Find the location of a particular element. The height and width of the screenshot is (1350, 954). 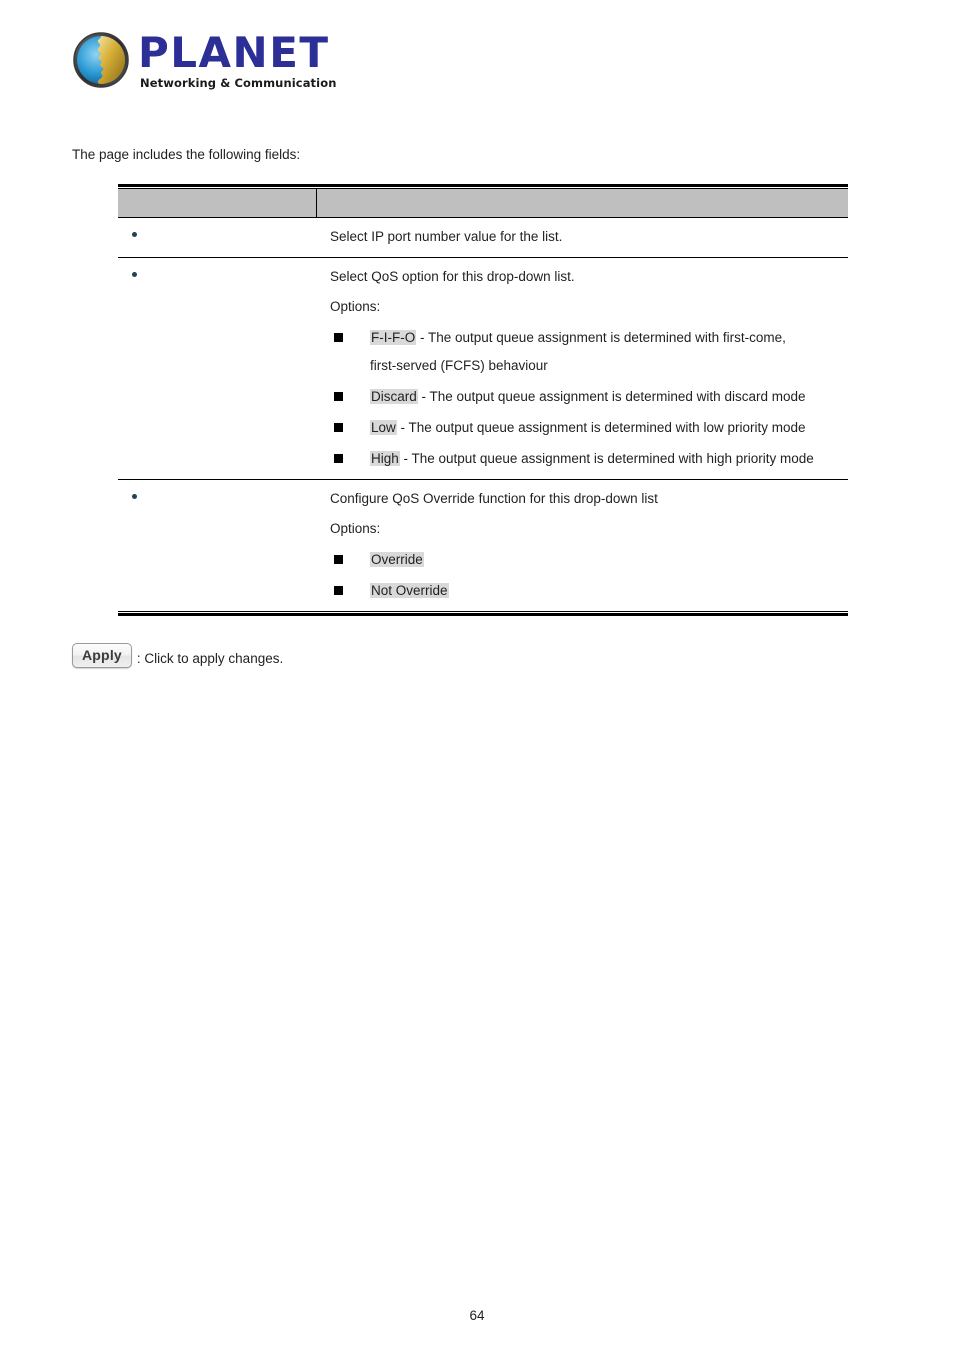

option-term: Not Override is located at coordinates (409, 590).